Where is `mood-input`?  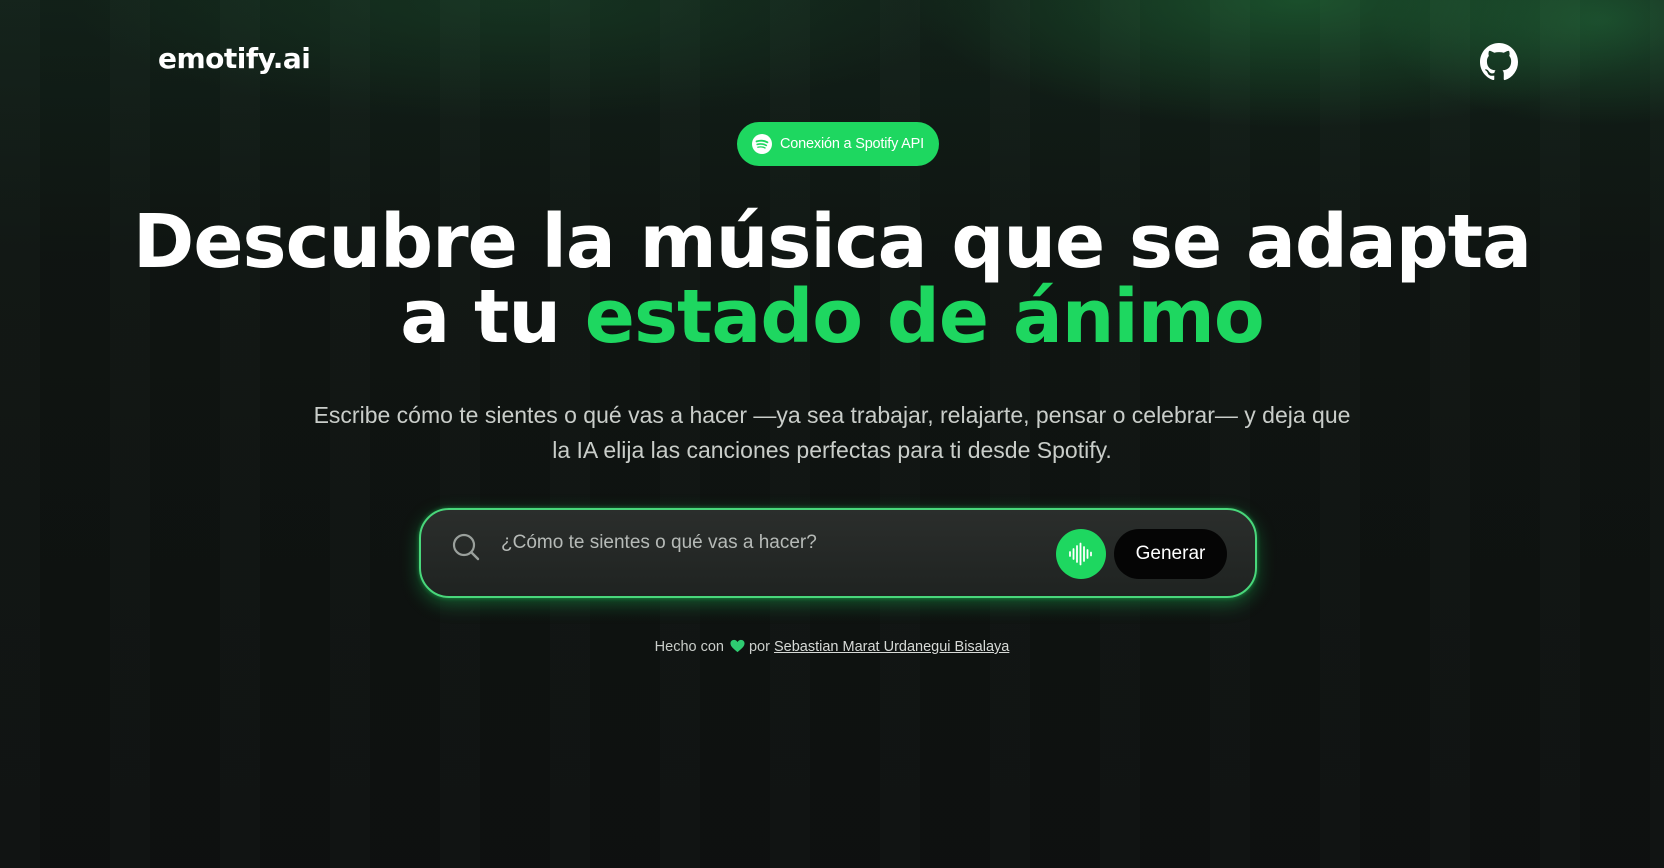 mood-input is located at coordinates (771, 543).